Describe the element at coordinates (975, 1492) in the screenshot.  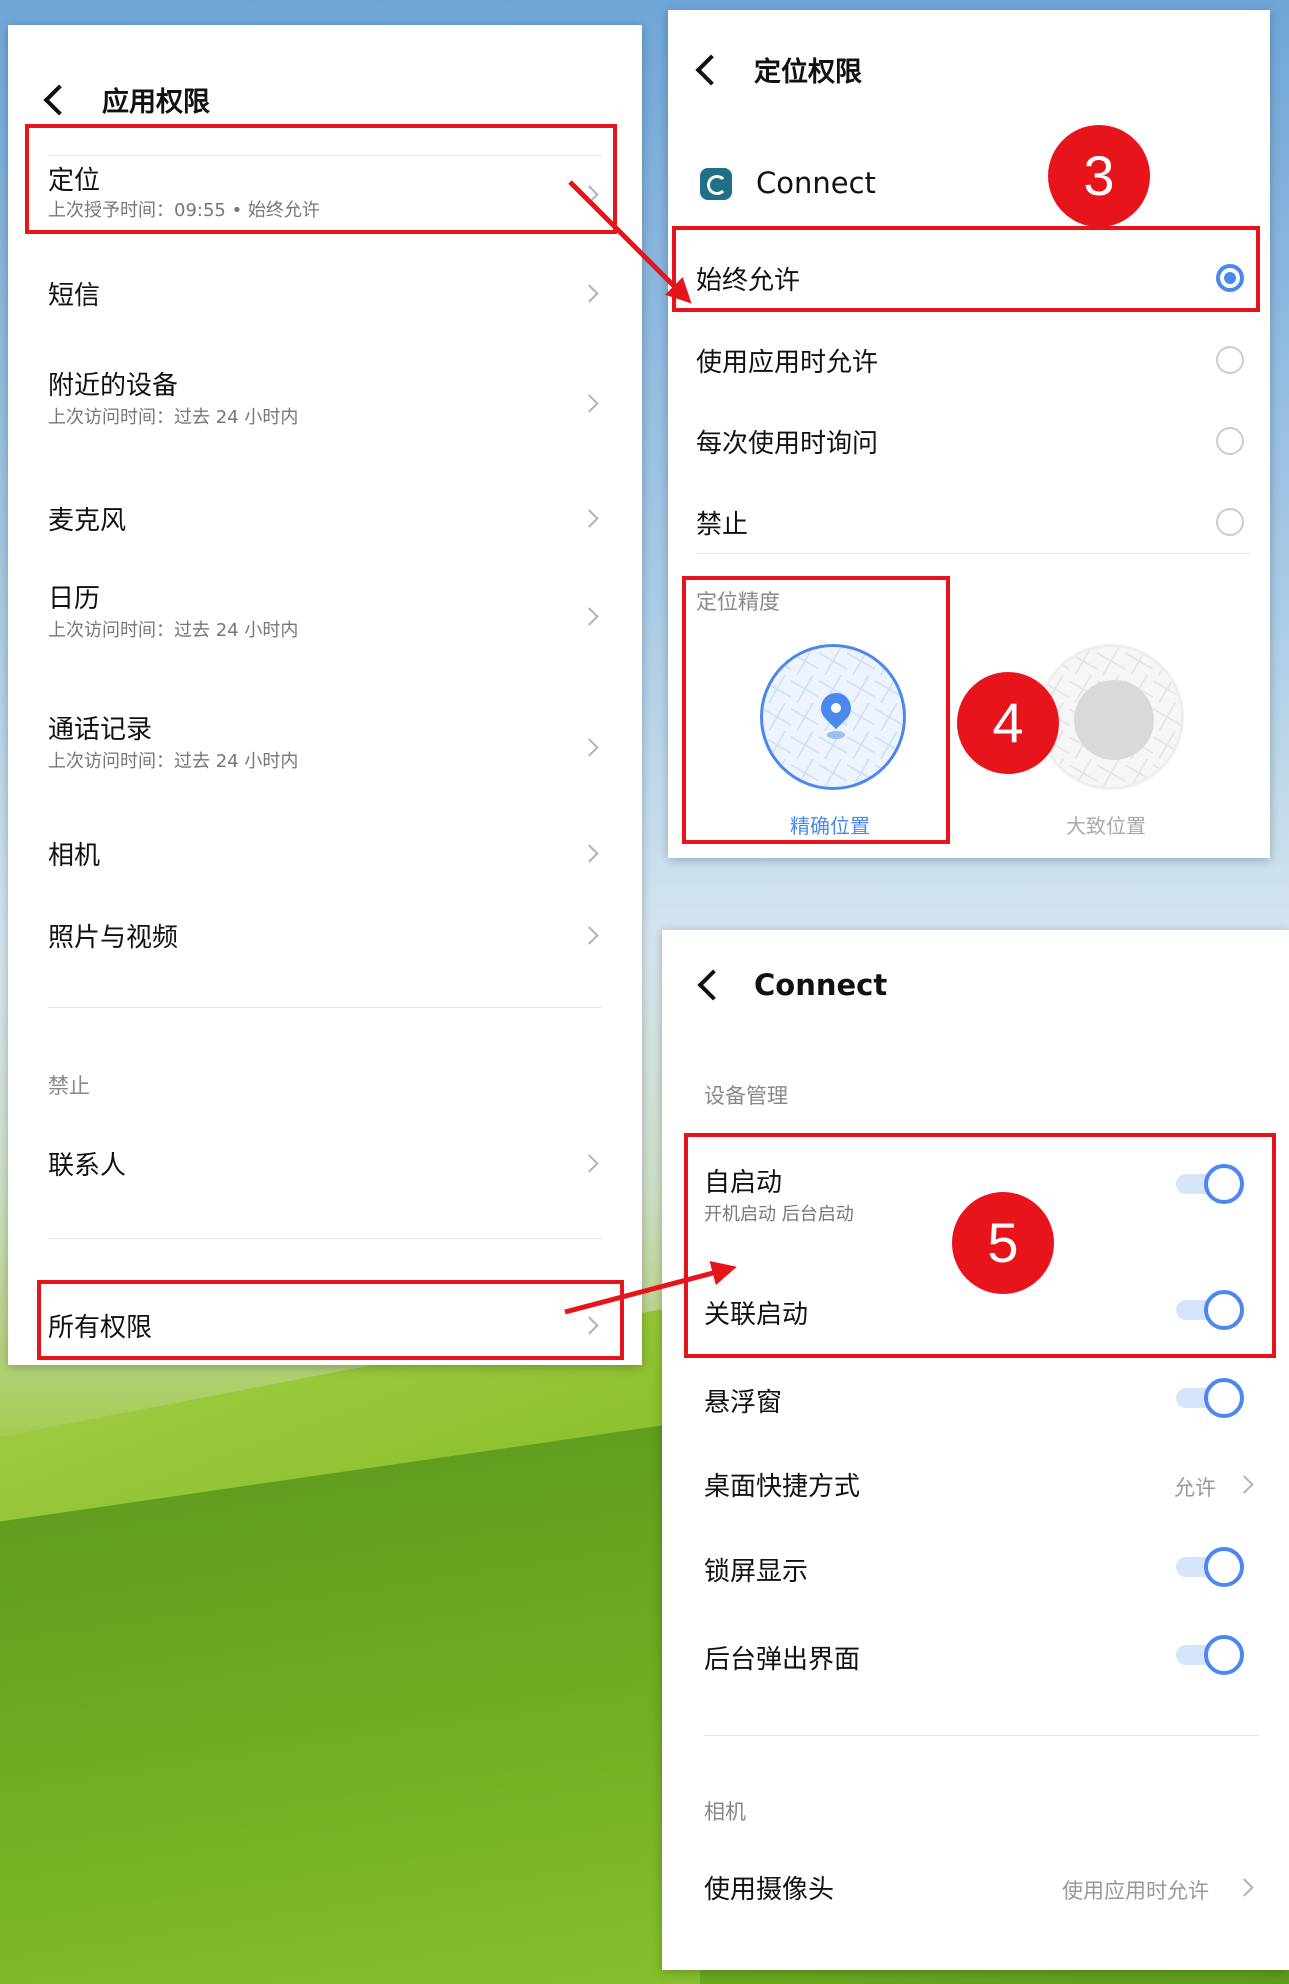
I see `setting-desktop-shortcut: 桌面快捷方式 允许` at that location.